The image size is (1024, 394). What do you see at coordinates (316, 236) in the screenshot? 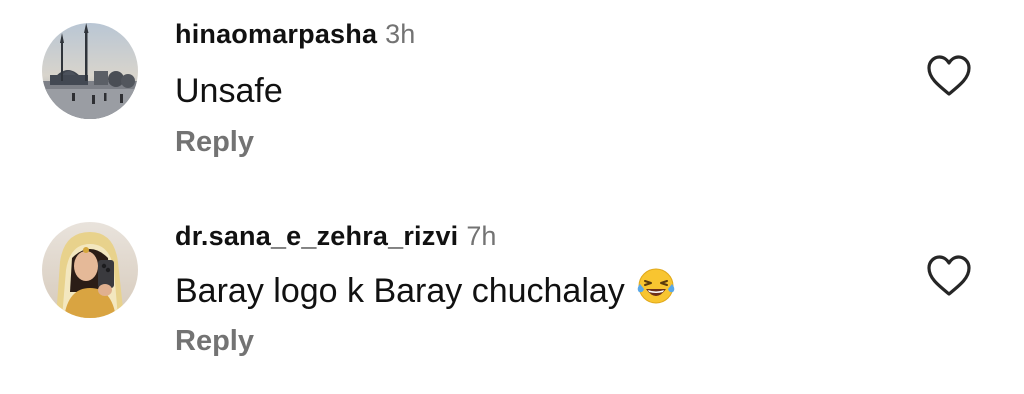
I see `username: dr.sana_e_zehra_rizvi` at bounding box center [316, 236].